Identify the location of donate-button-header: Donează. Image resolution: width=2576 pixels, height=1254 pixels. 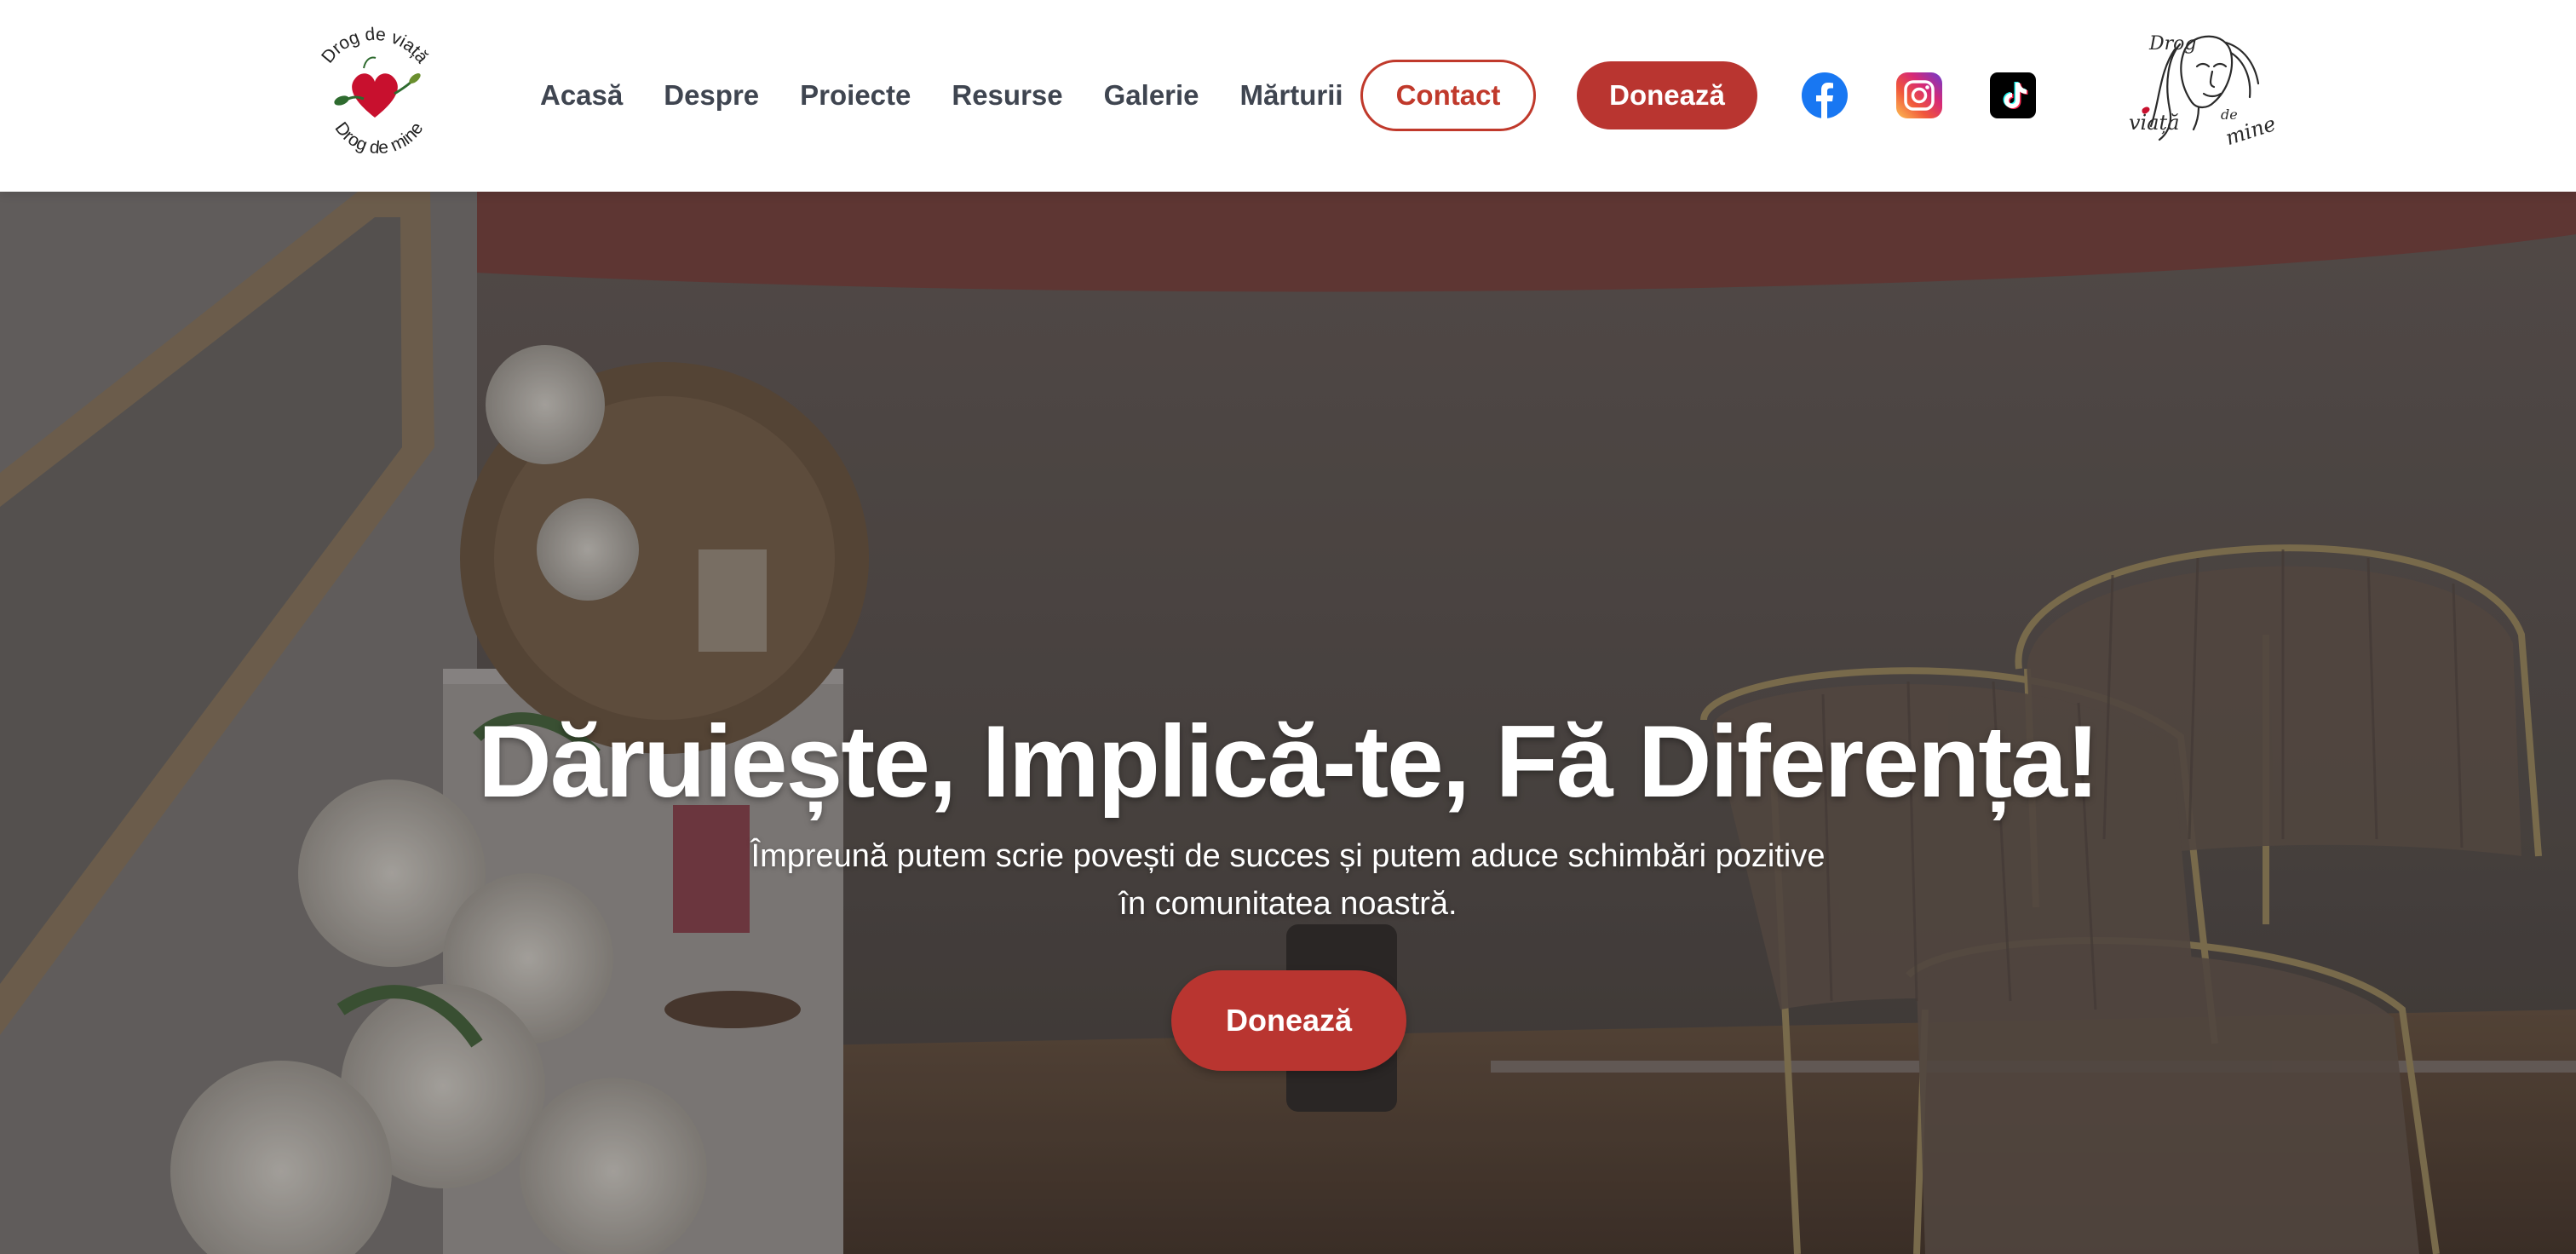
(1667, 95).